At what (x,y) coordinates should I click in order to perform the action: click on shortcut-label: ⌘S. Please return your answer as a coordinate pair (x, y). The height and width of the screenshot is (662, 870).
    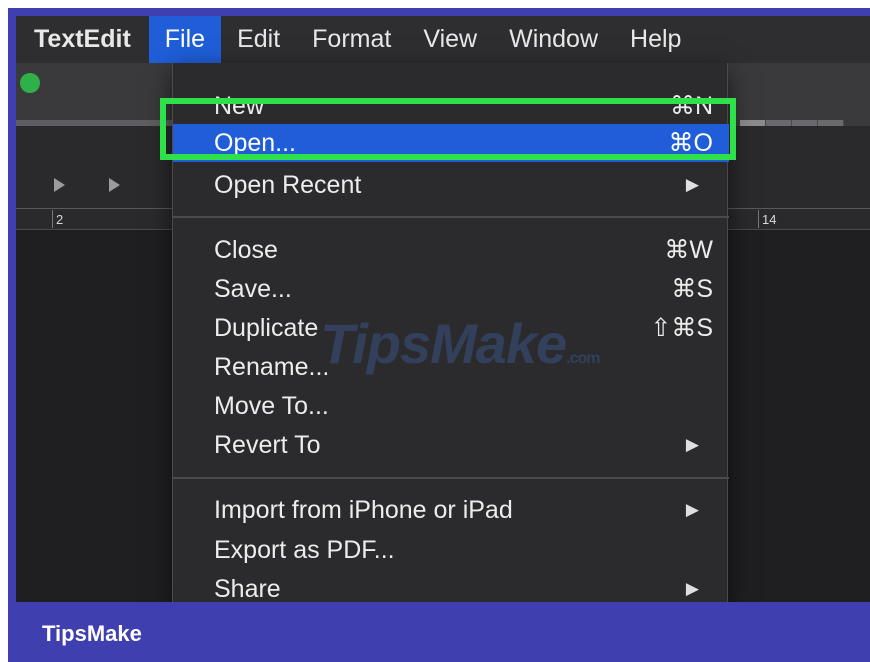
    Looking at the image, I should click on (692, 289).